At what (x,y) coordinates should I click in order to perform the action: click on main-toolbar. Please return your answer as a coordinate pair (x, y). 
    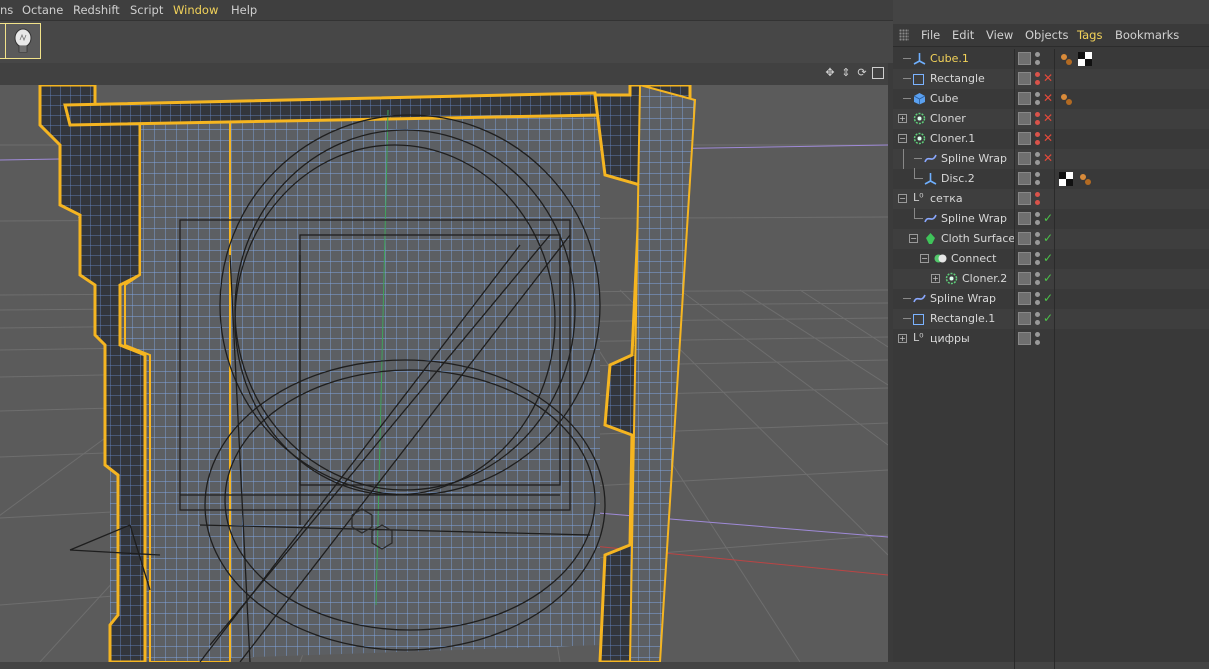
    Looking at the image, I should click on (446, 42).